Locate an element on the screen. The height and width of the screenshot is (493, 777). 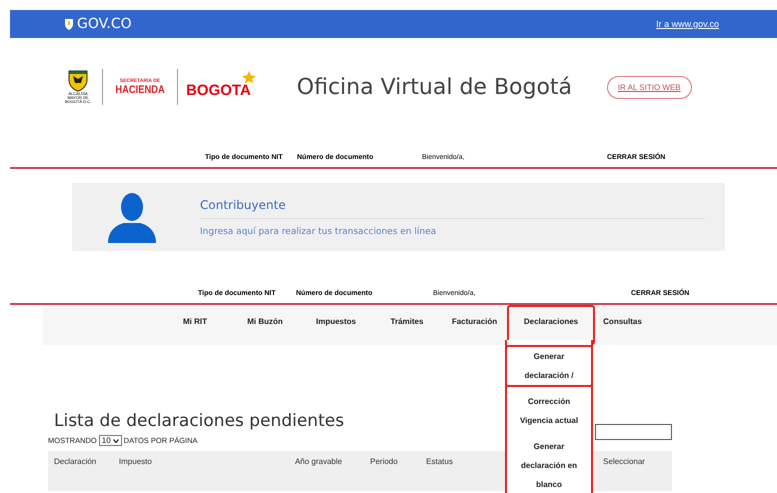
nav-item: Impuestos is located at coordinates (336, 325).